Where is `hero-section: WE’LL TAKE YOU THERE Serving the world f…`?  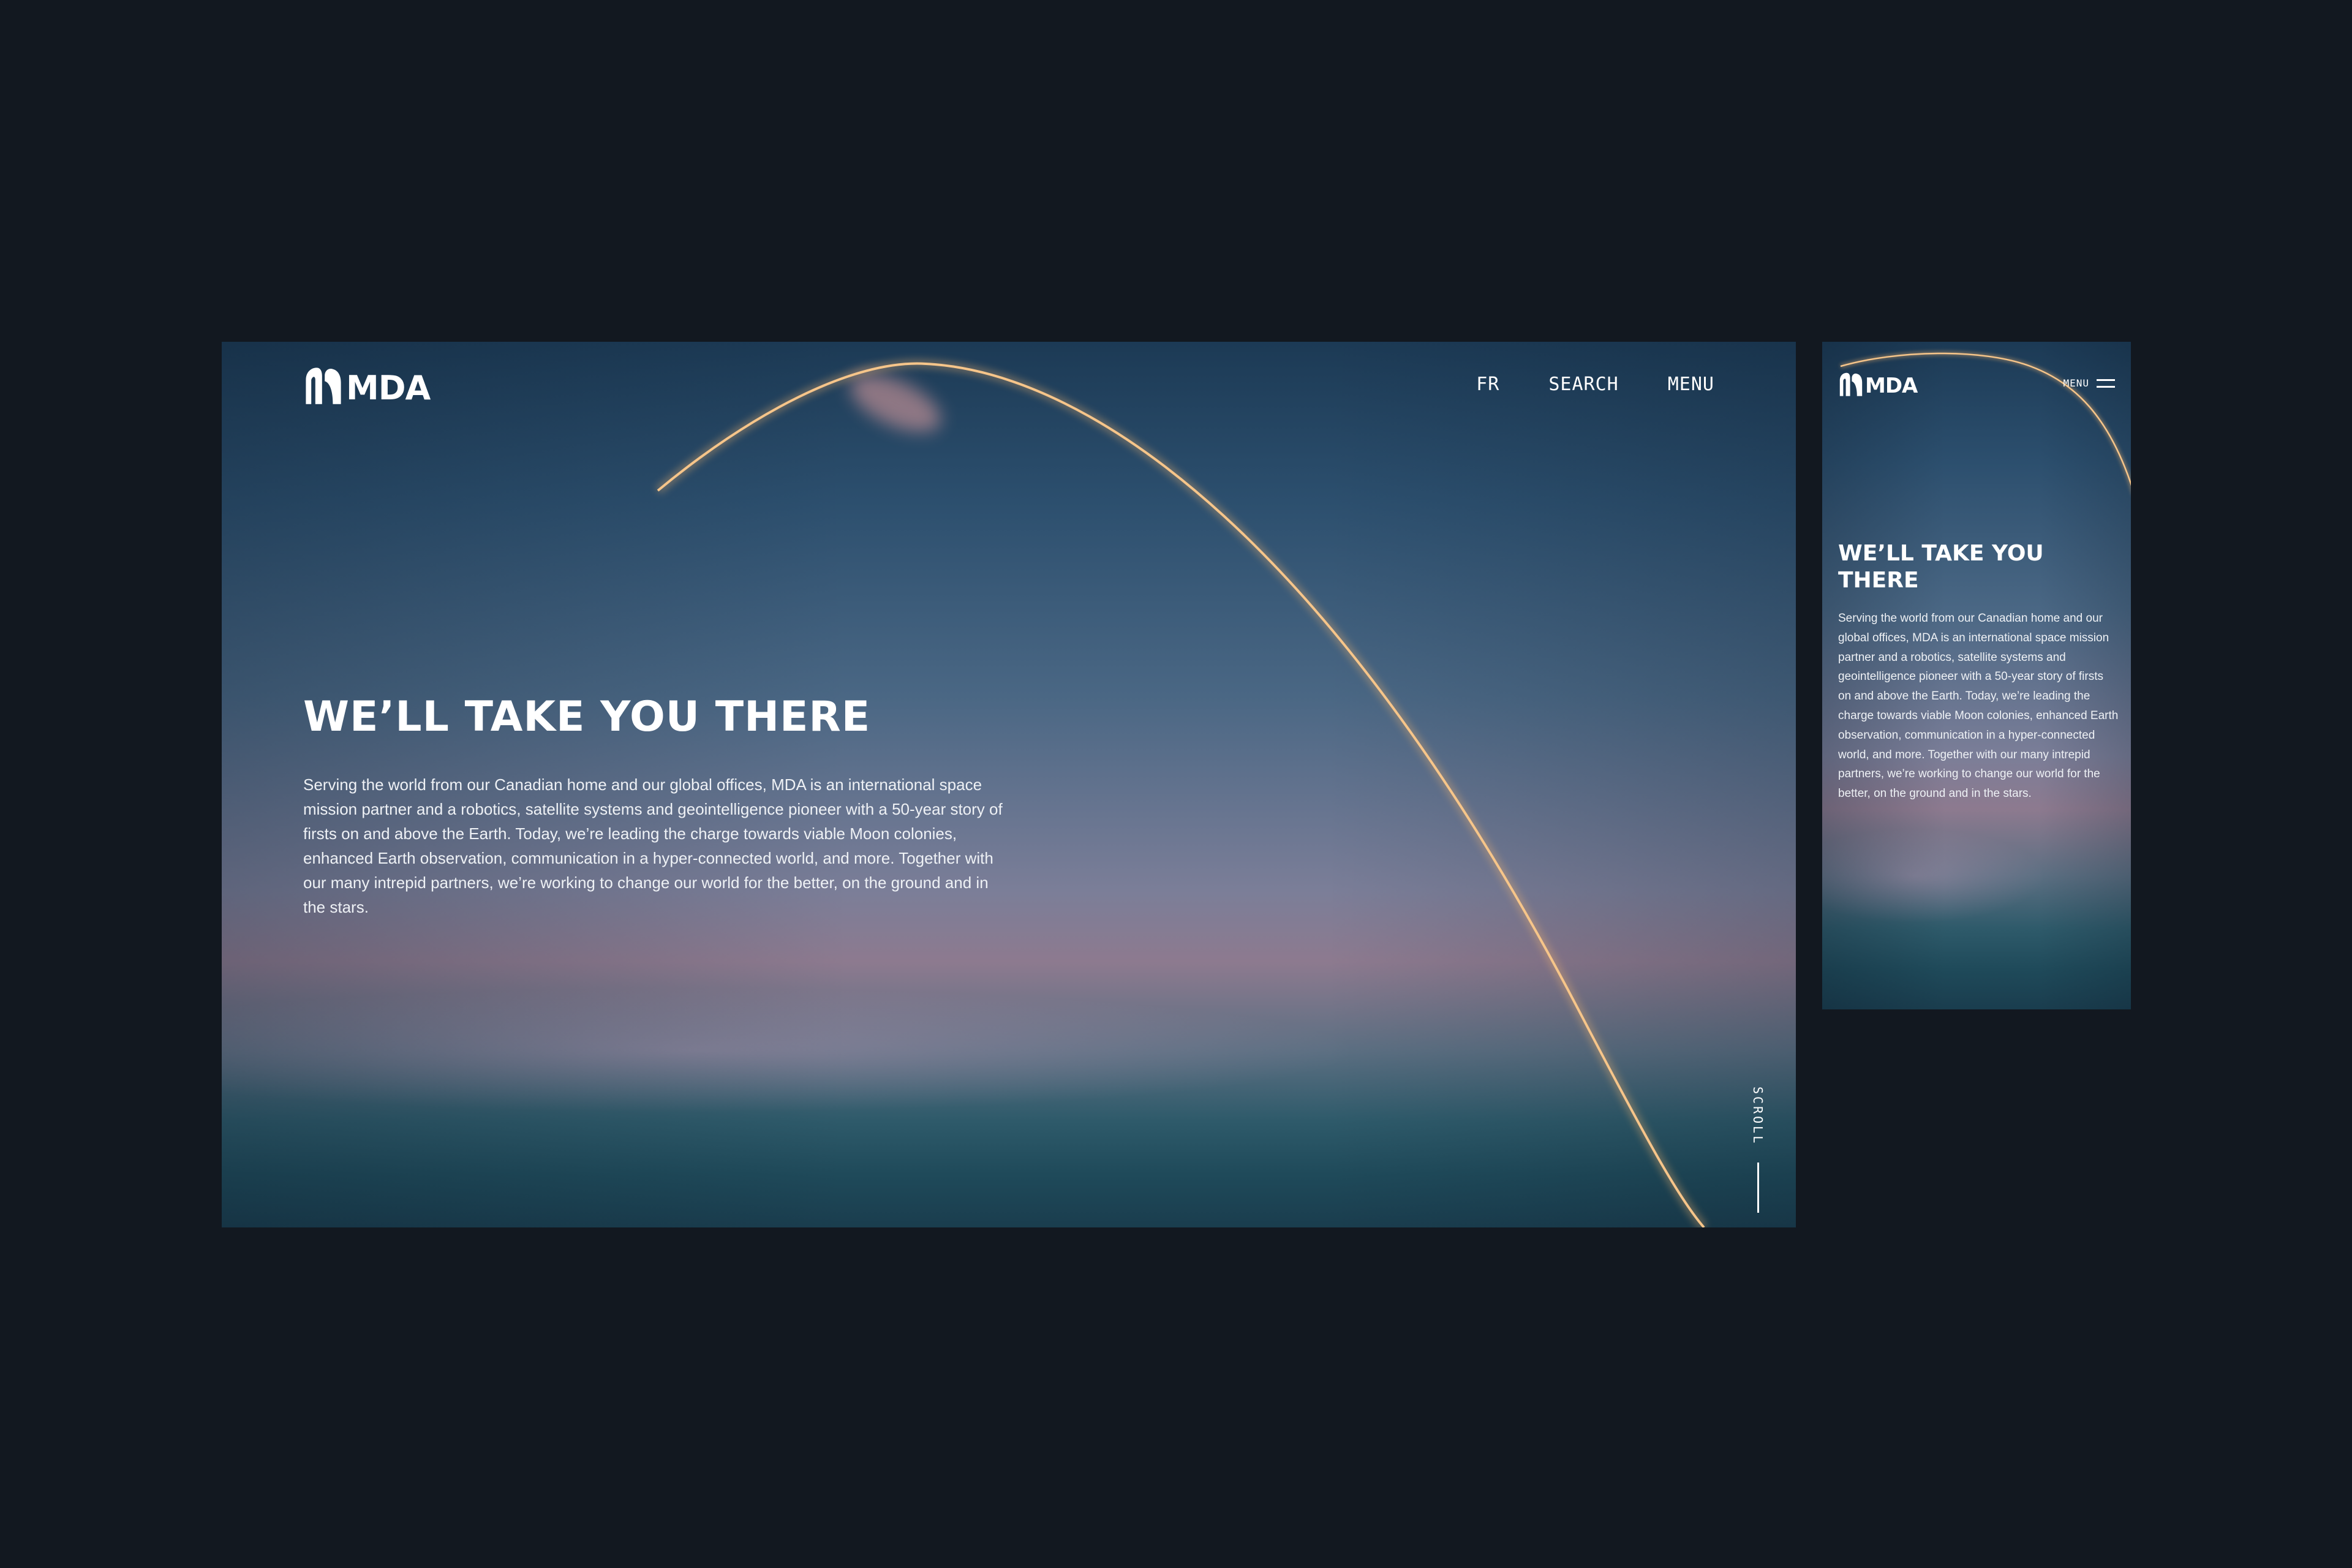
hero-section: WE’LL TAKE YOU THERE Serving the world f… is located at coordinates (671, 806).